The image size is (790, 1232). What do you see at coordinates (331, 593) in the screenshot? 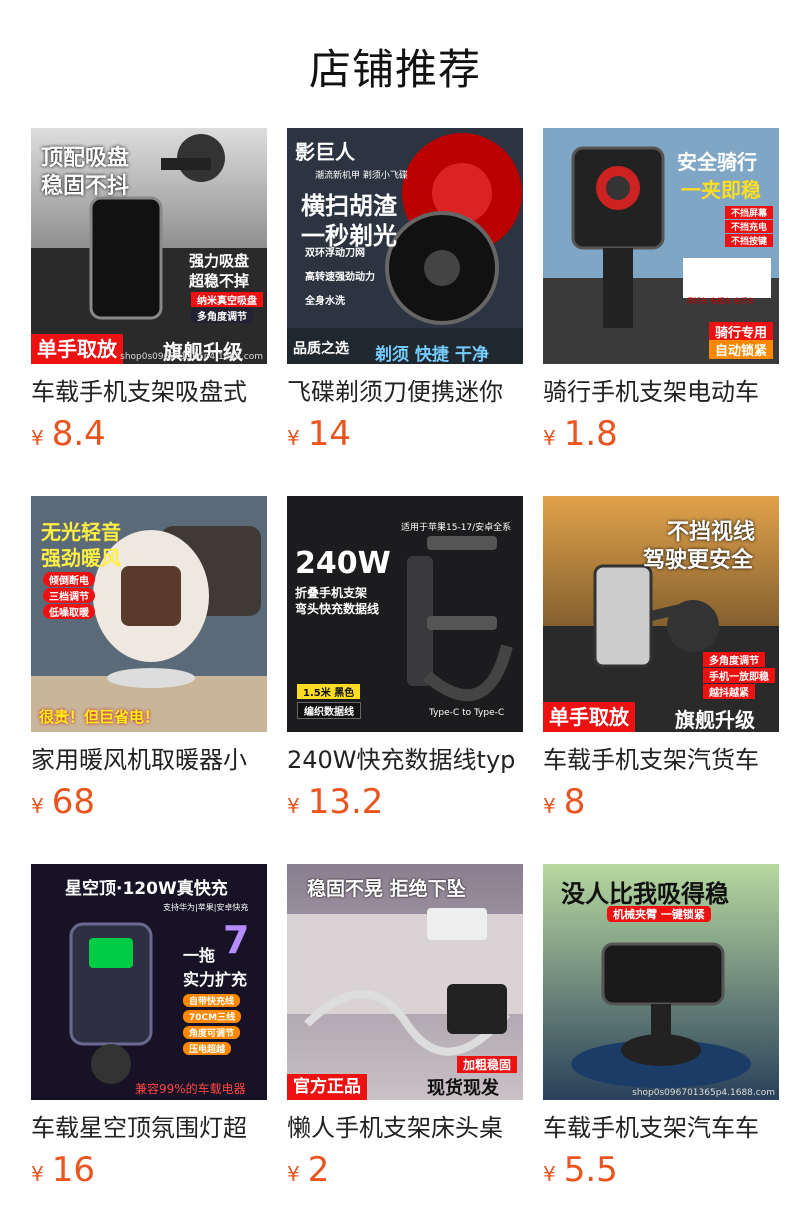
I see `overlay-text: 折叠手机支架` at bounding box center [331, 593].